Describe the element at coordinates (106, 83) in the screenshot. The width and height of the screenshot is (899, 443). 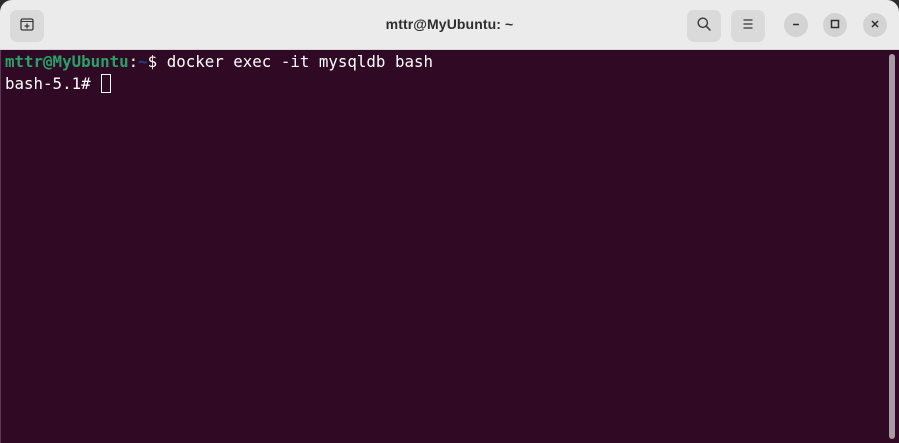
I see `text-cursor` at that location.